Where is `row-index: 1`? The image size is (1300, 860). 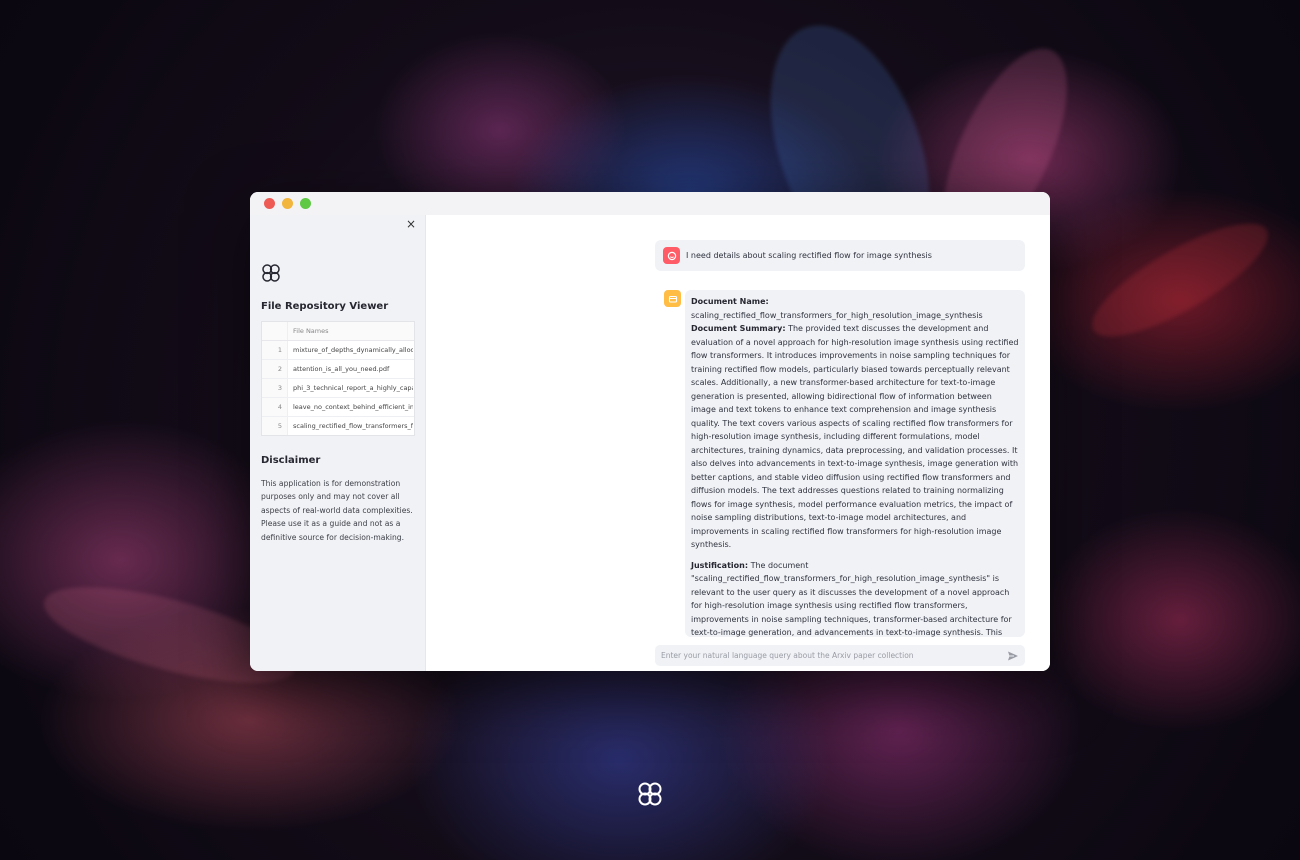 row-index: 1 is located at coordinates (275, 350).